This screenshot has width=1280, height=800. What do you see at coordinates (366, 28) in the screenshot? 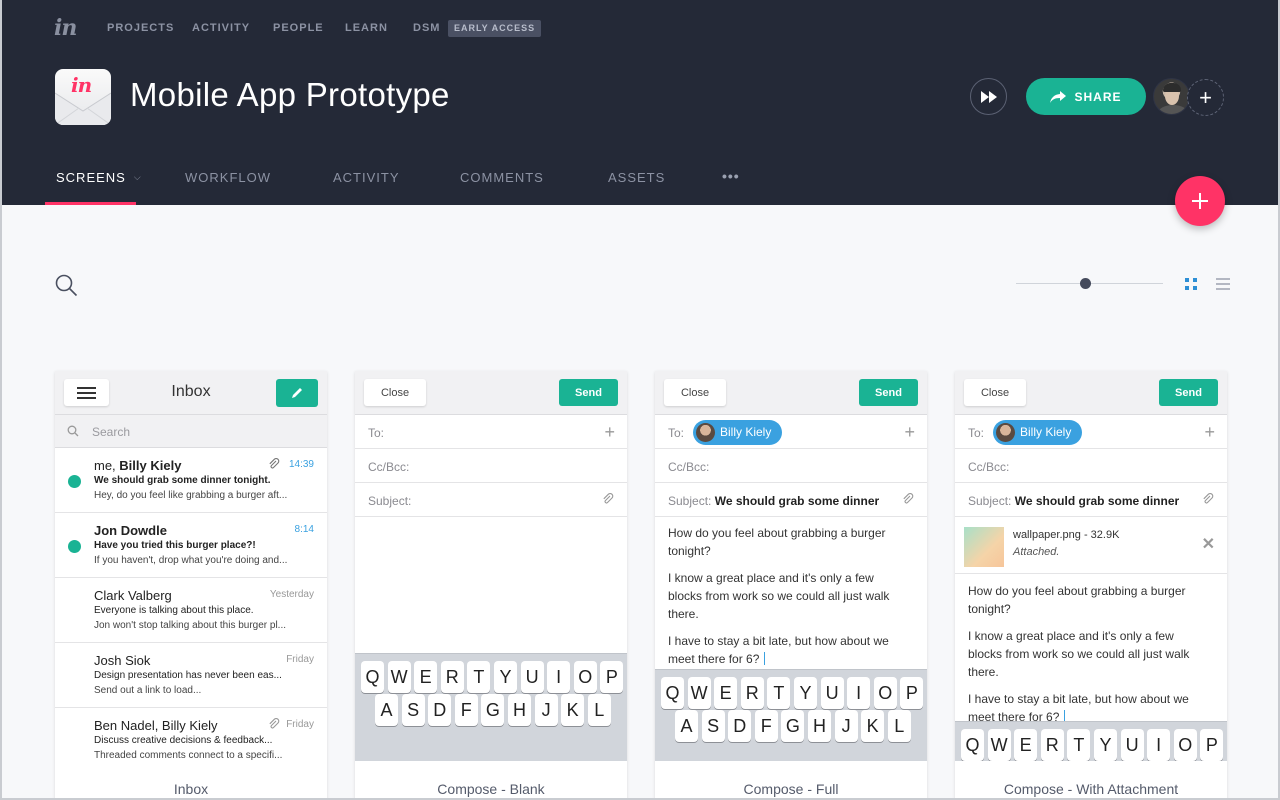
I see `nav-learn: LEARN` at bounding box center [366, 28].